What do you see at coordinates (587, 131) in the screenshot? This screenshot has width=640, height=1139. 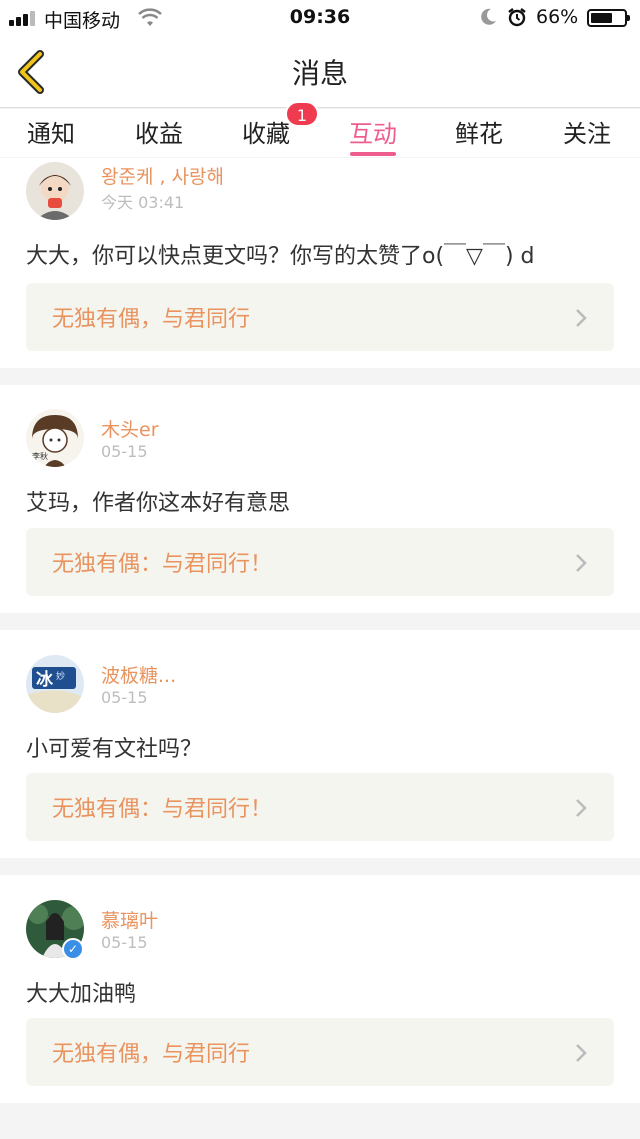 I see `tab-following: 关注` at bounding box center [587, 131].